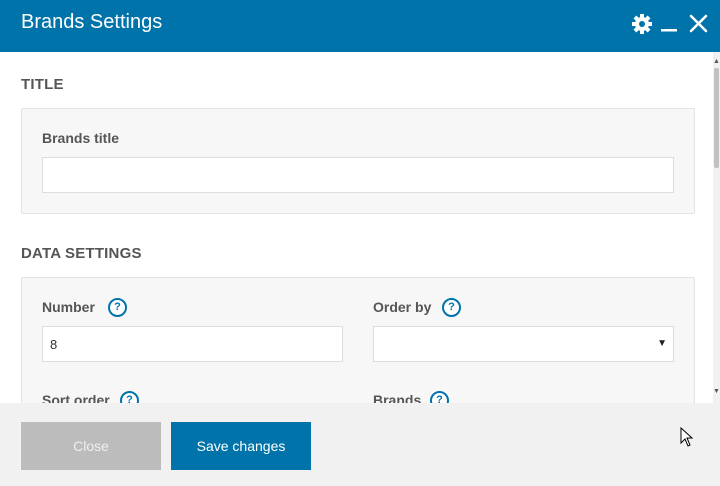 Image resolution: width=720 pixels, height=486 pixels. I want to click on close-button: Close, so click(91, 446).